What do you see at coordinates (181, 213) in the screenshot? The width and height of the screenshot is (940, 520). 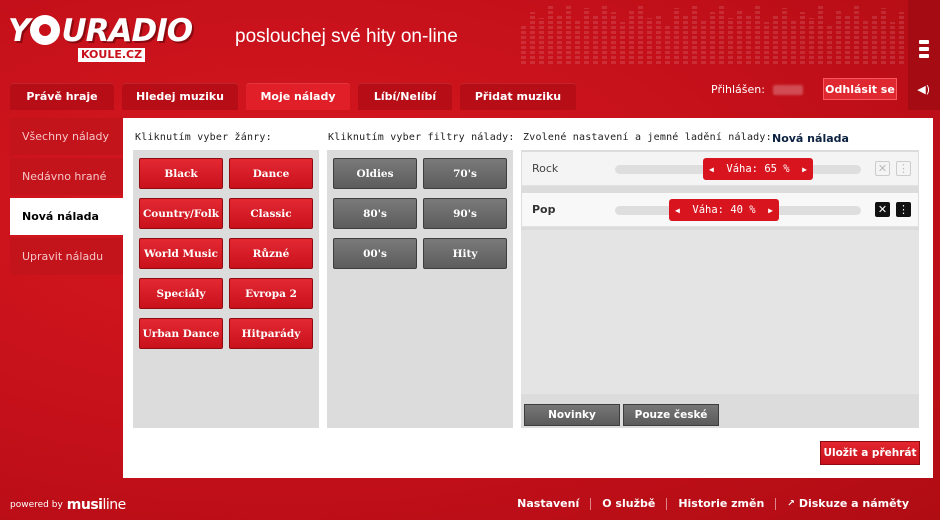 I see `genre-button-country-folk: Country/Folk` at bounding box center [181, 213].